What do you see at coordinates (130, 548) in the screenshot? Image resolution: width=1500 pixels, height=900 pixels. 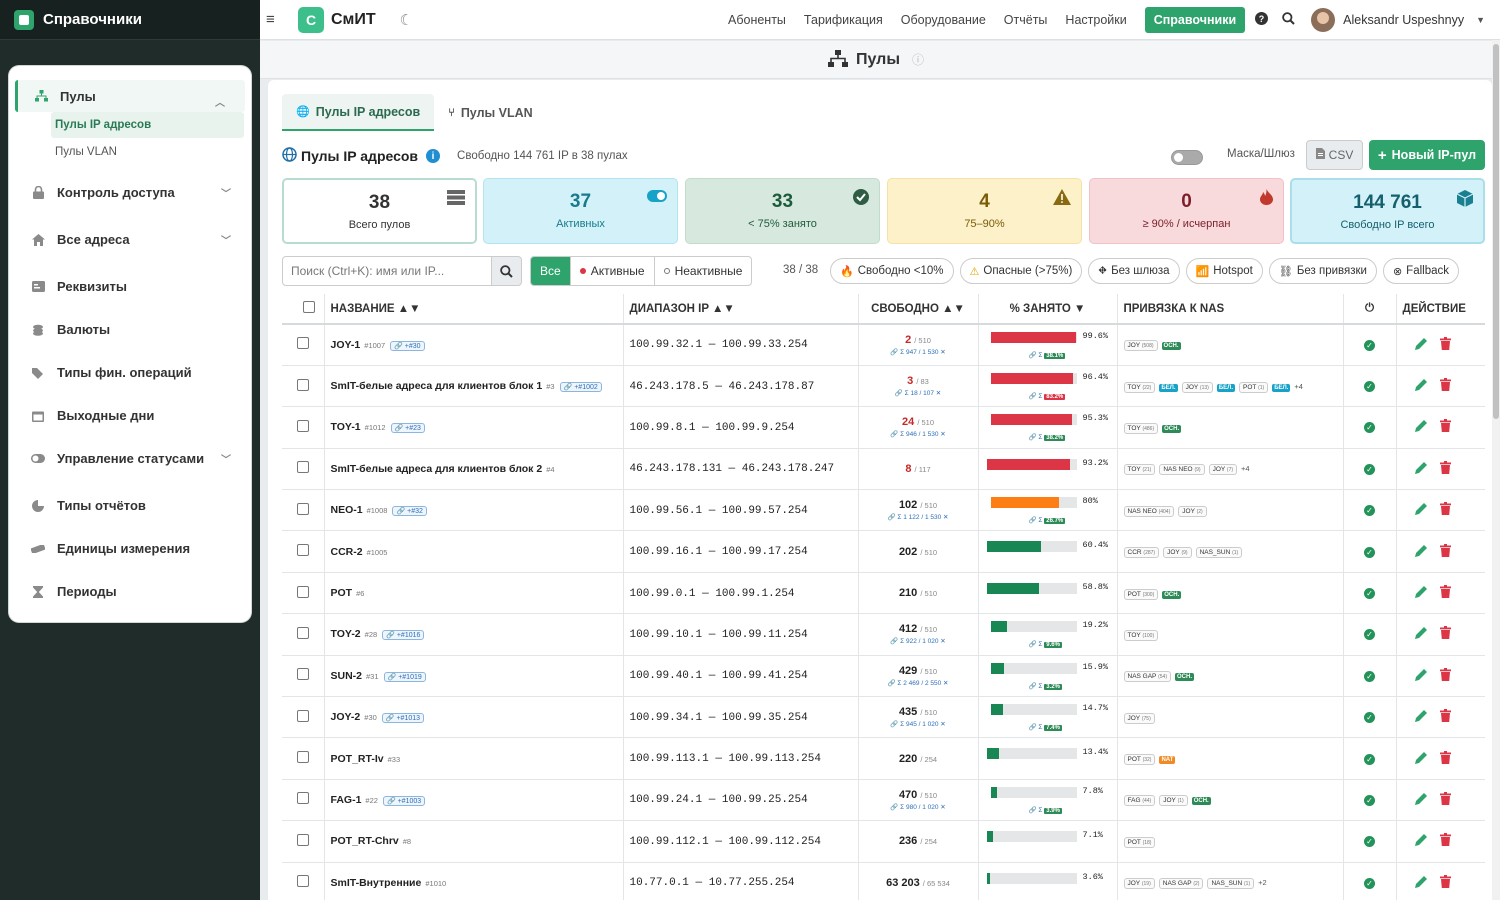 I see `sidebar-item-units: Единицы измерения` at bounding box center [130, 548].